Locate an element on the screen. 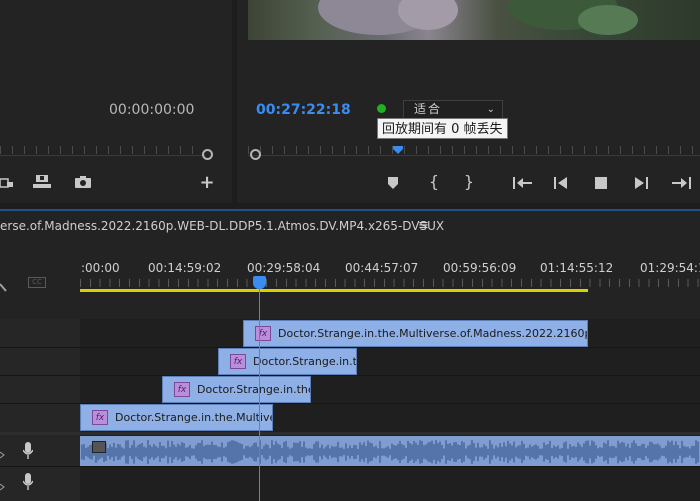  ruler-label: :00:00 is located at coordinates (100, 268).